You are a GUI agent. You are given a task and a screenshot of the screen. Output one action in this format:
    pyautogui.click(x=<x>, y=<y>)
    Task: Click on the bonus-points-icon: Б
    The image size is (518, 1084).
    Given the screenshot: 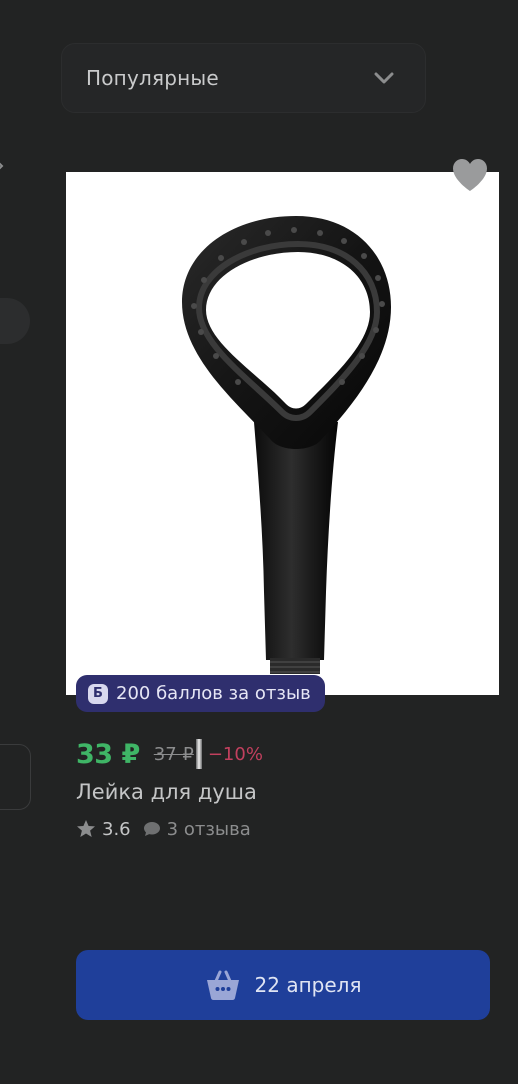 What is the action you would take?
    pyautogui.click(x=98, y=693)
    